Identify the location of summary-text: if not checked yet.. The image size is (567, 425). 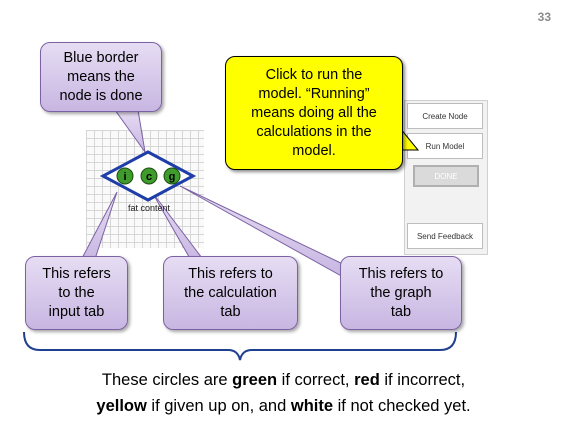
(402, 406).